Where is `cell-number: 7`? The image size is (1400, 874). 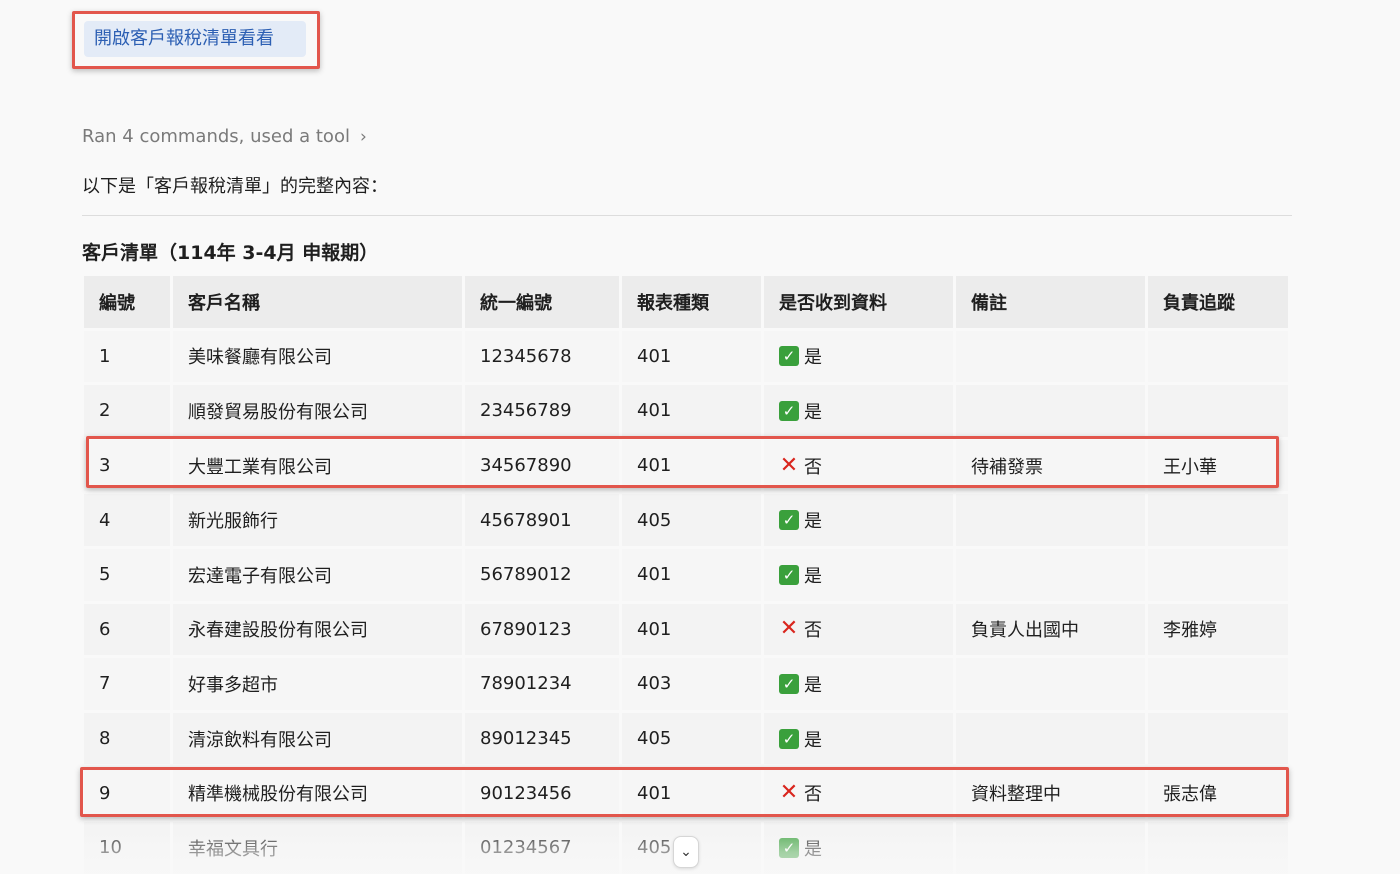
cell-number: 7 is located at coordinates (127, 684).